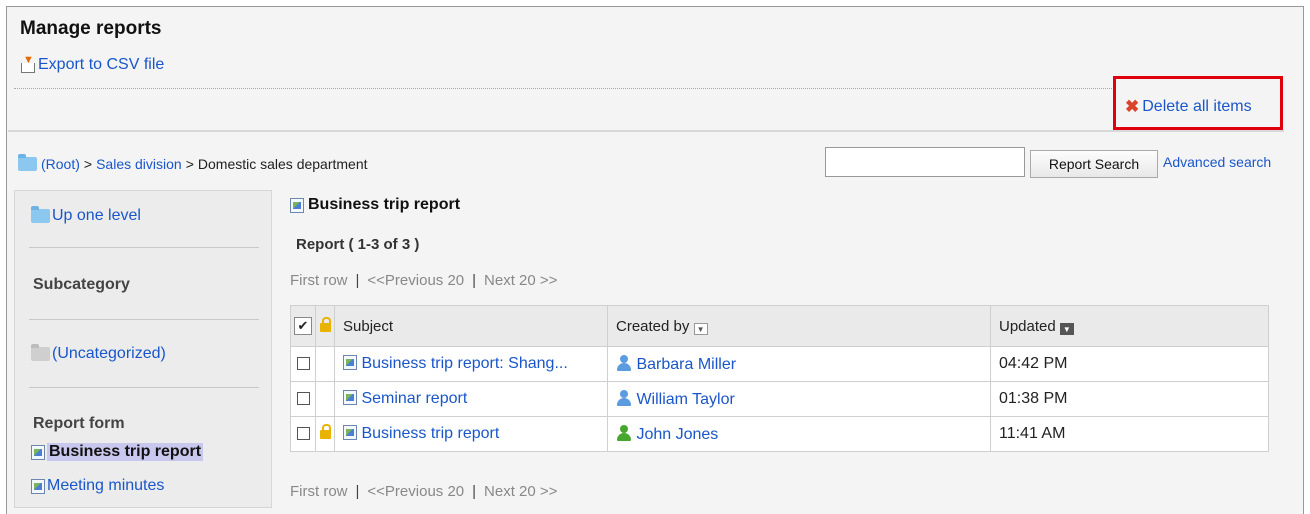 The image size is (1310, 514). Describe the element at coordinates (79, 423) in the screenshot. I see `report-form-heading: Report form` at that location.